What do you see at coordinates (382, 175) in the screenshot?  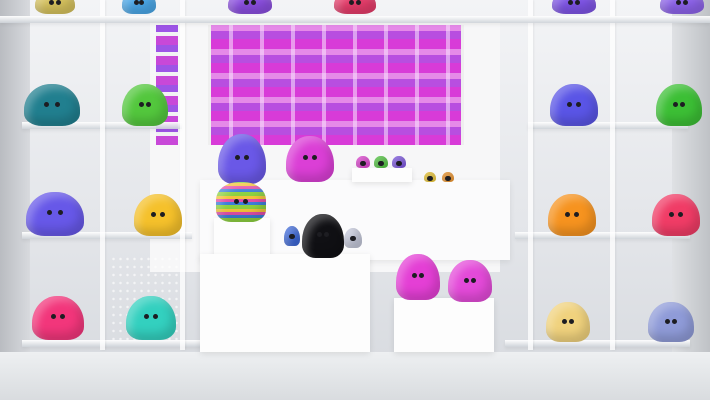 I see `small-shelf-counter` at bounding box center [382, 175].